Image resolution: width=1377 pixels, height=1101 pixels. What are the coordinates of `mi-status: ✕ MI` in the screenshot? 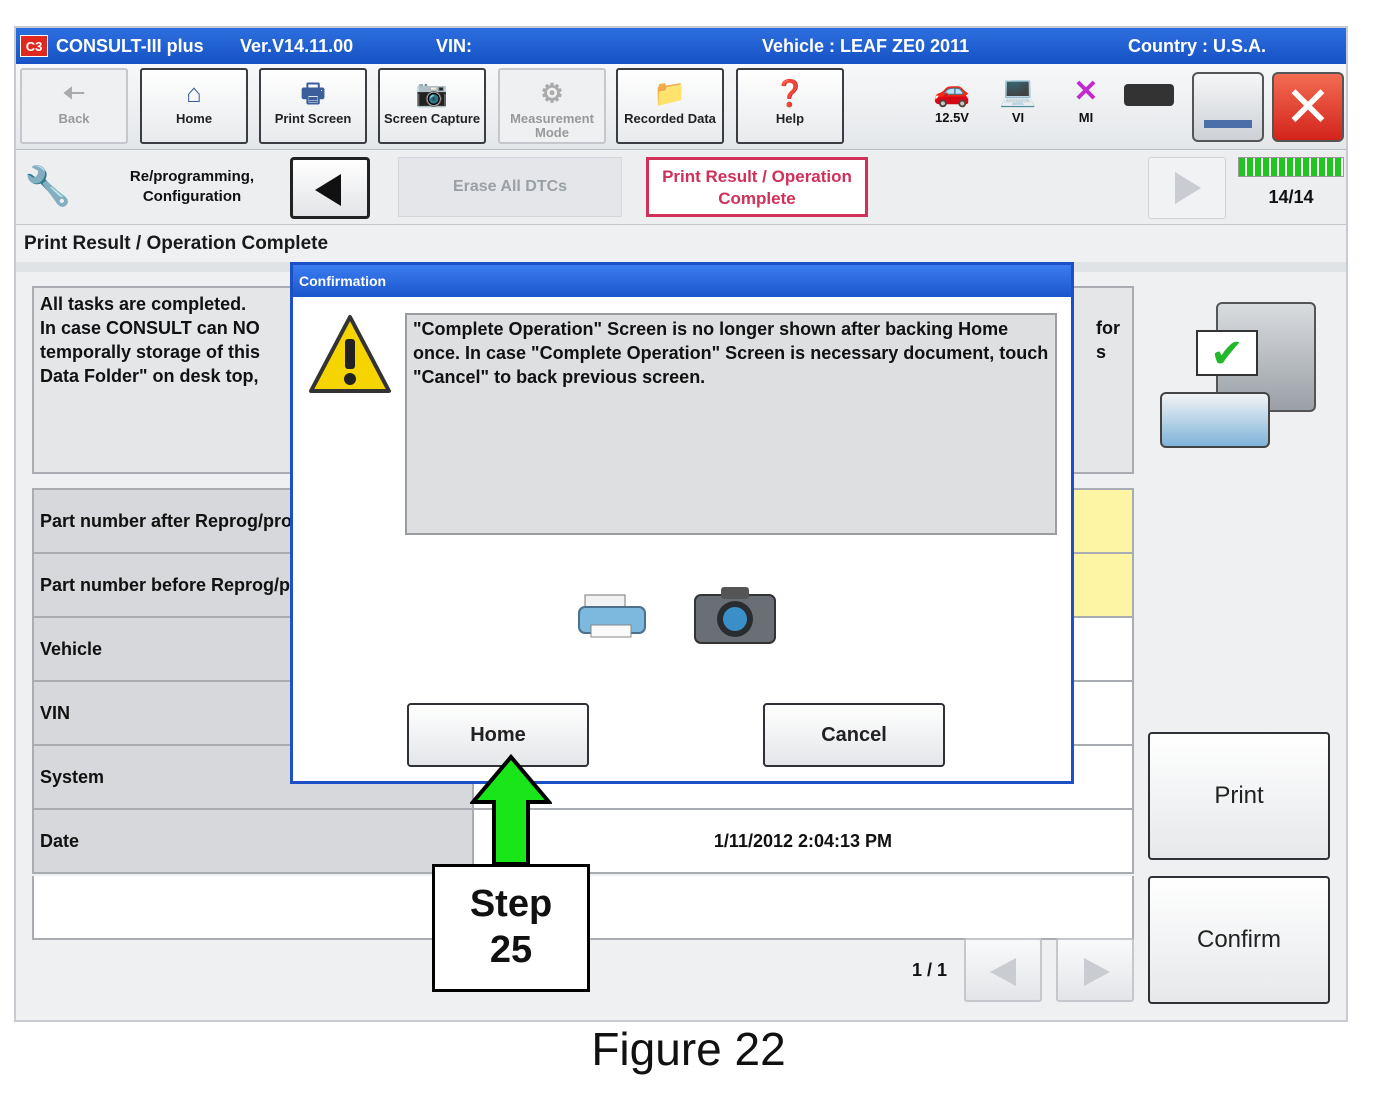 It's located at (1086, 99).